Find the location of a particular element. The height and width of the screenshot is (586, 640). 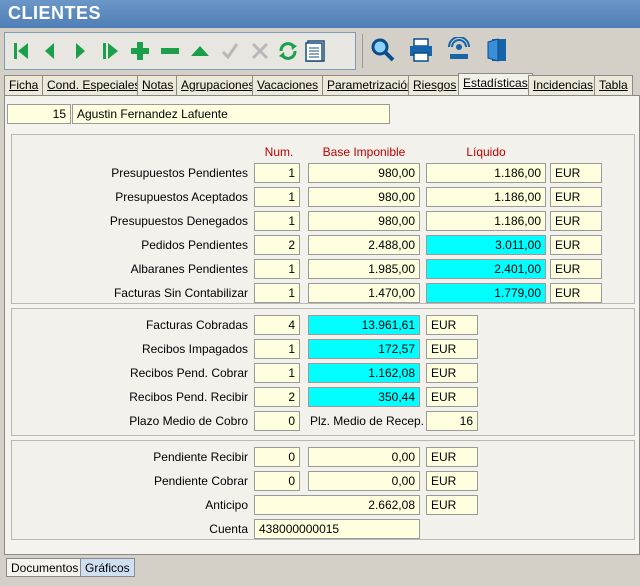

toolbar-nav-group is located at coordinates (180, 51).